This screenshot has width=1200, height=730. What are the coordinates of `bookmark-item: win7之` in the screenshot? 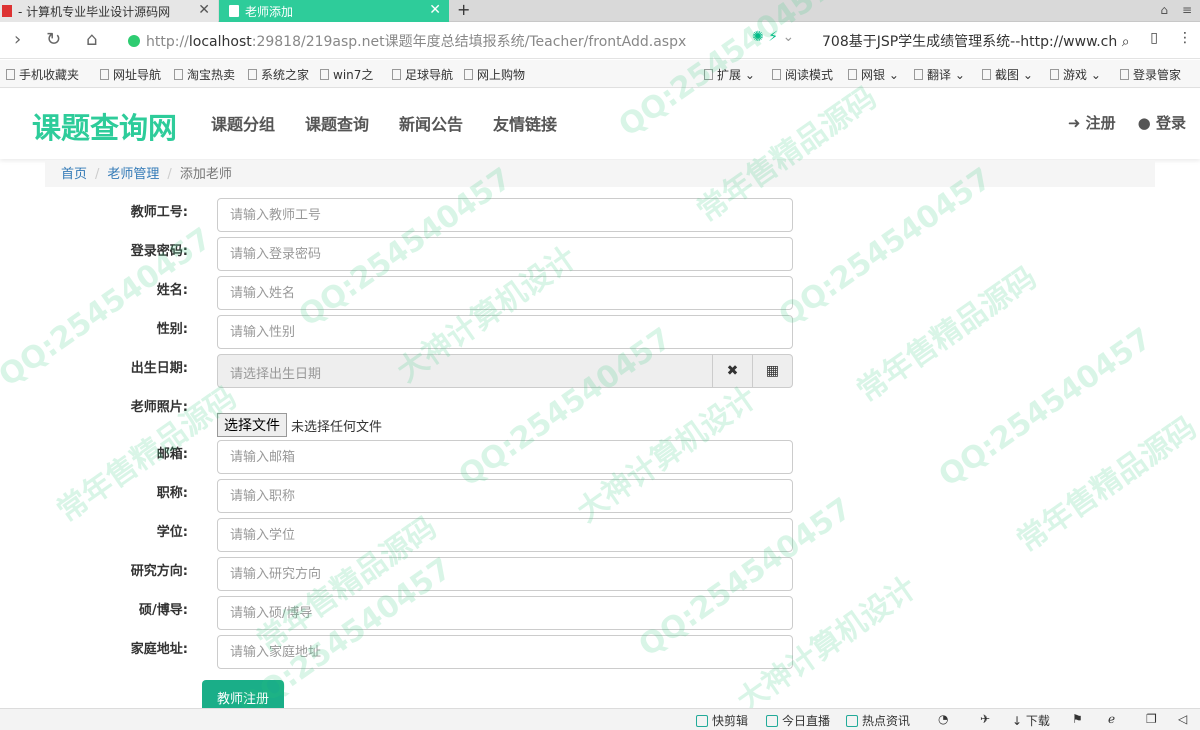 It's located at (346, 74).